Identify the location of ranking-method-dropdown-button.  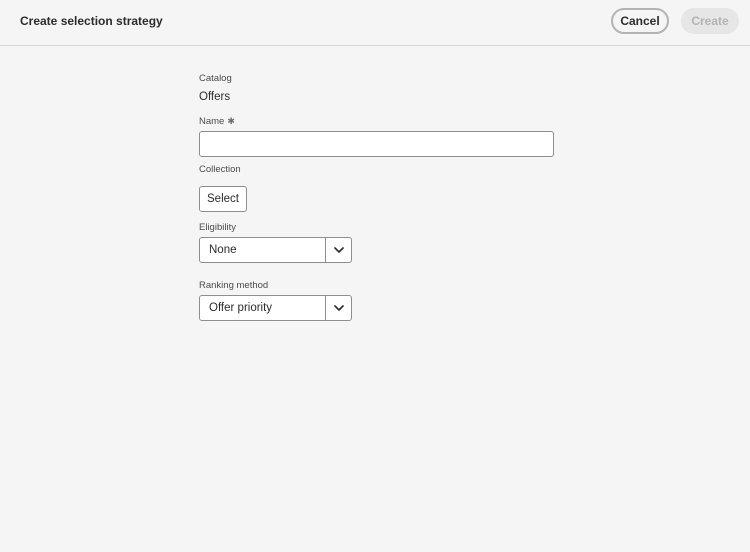
(338, 308).